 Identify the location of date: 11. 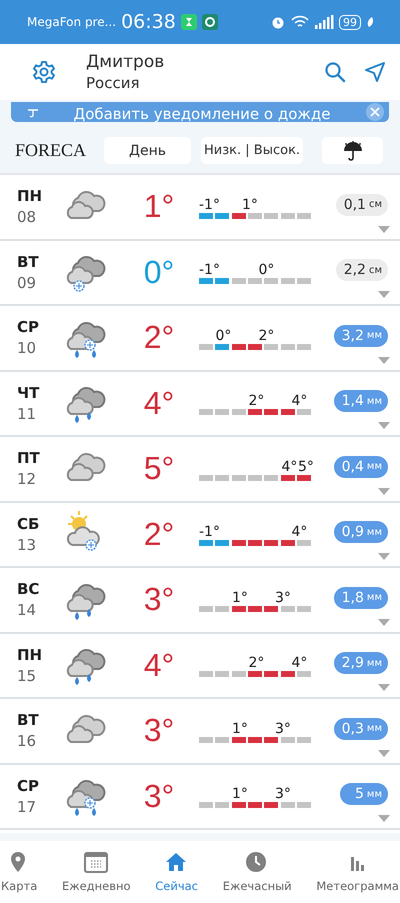
(27, 413).